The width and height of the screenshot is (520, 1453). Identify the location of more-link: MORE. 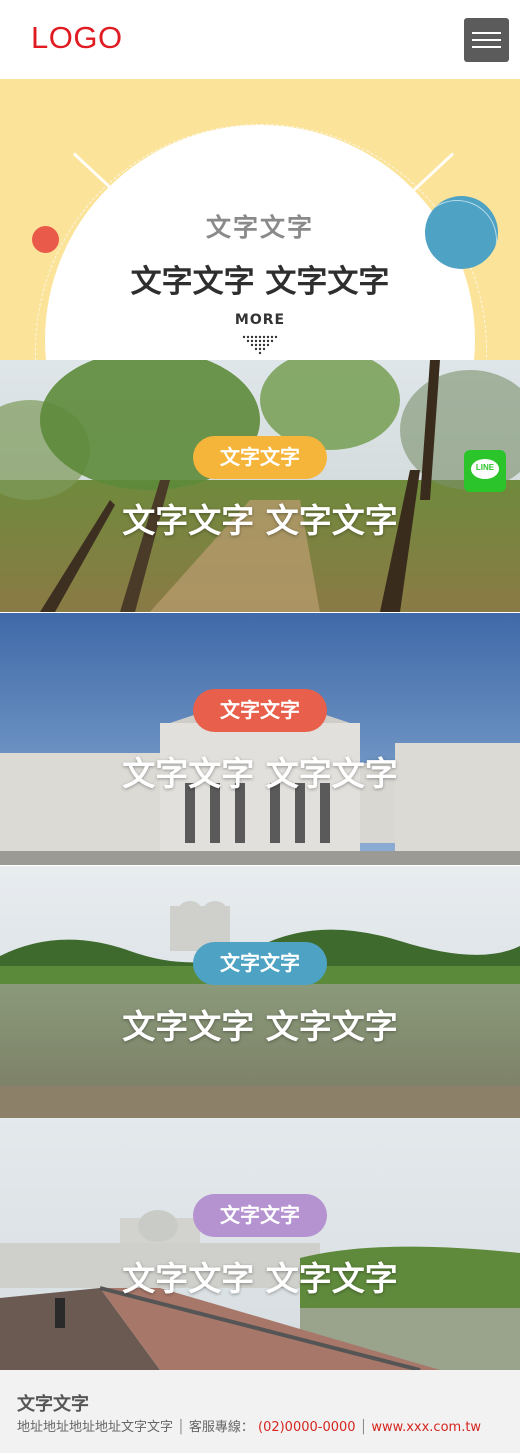
(260, 320).